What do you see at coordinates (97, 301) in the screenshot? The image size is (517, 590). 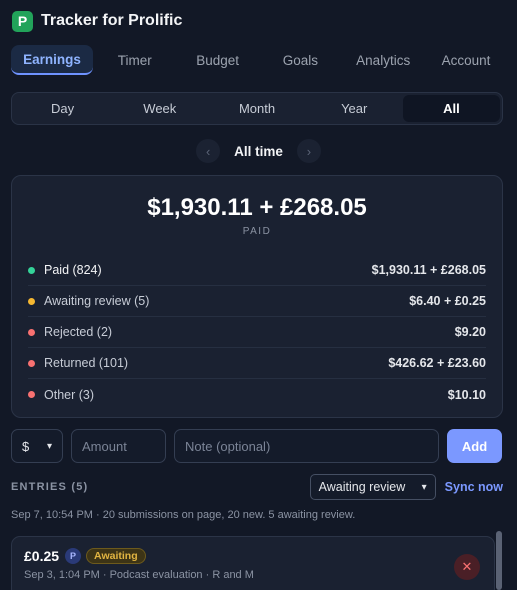 I see `summary-row-label: Awaiting review (5)` at bounding box center [97, 301].